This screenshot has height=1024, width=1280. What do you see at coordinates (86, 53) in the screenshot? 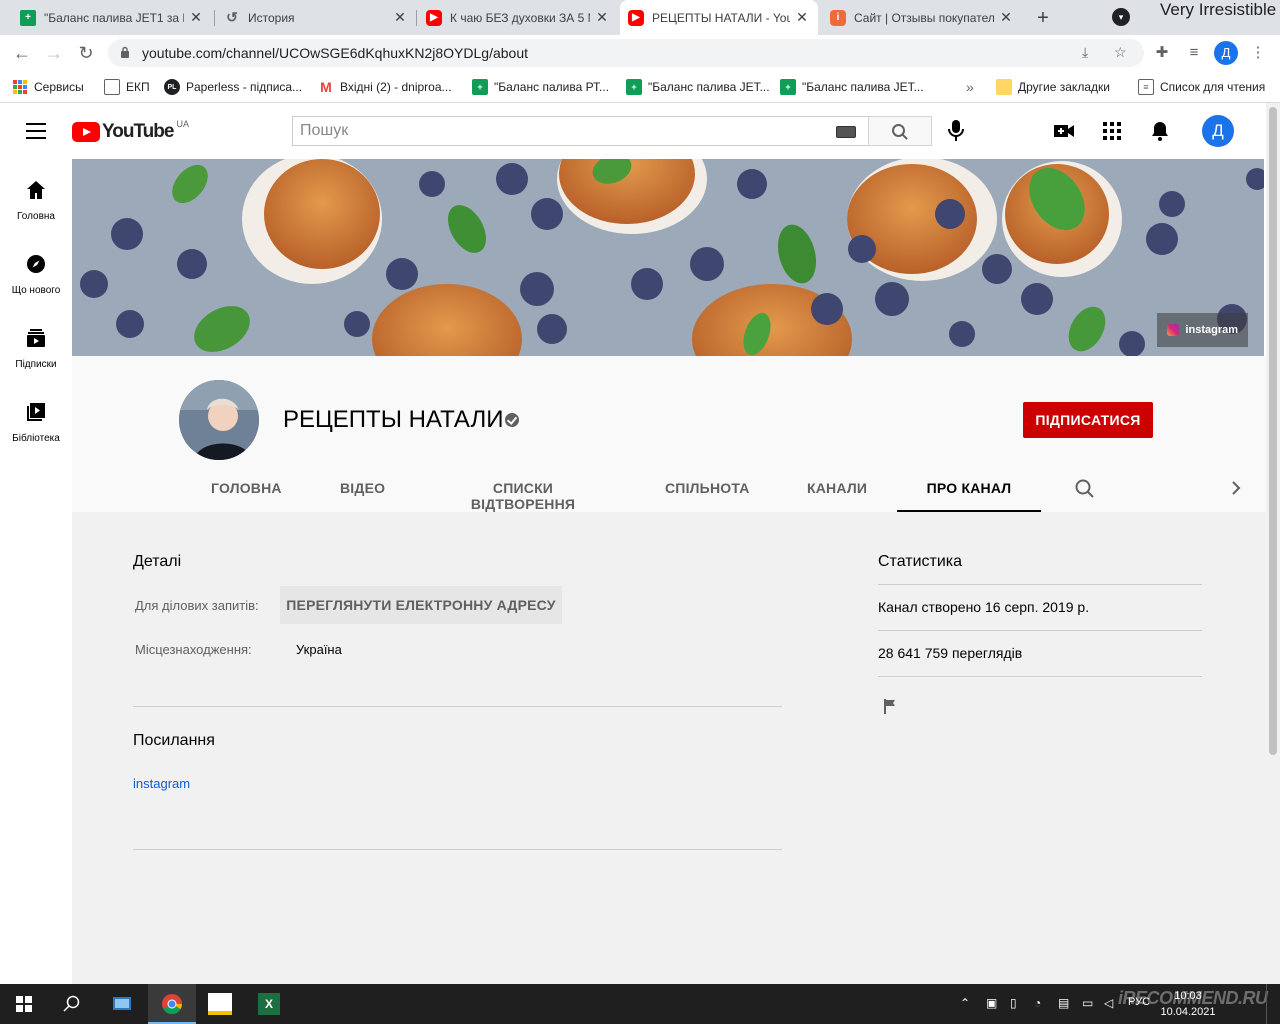
I see `reload-icon: ↻` at bounding box center [86, 53].